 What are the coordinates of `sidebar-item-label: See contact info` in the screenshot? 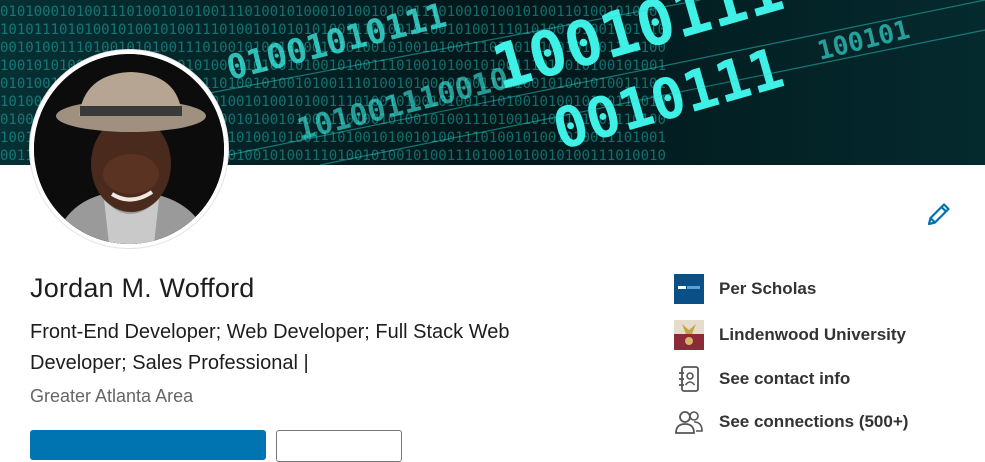 It's located at (785, 378).